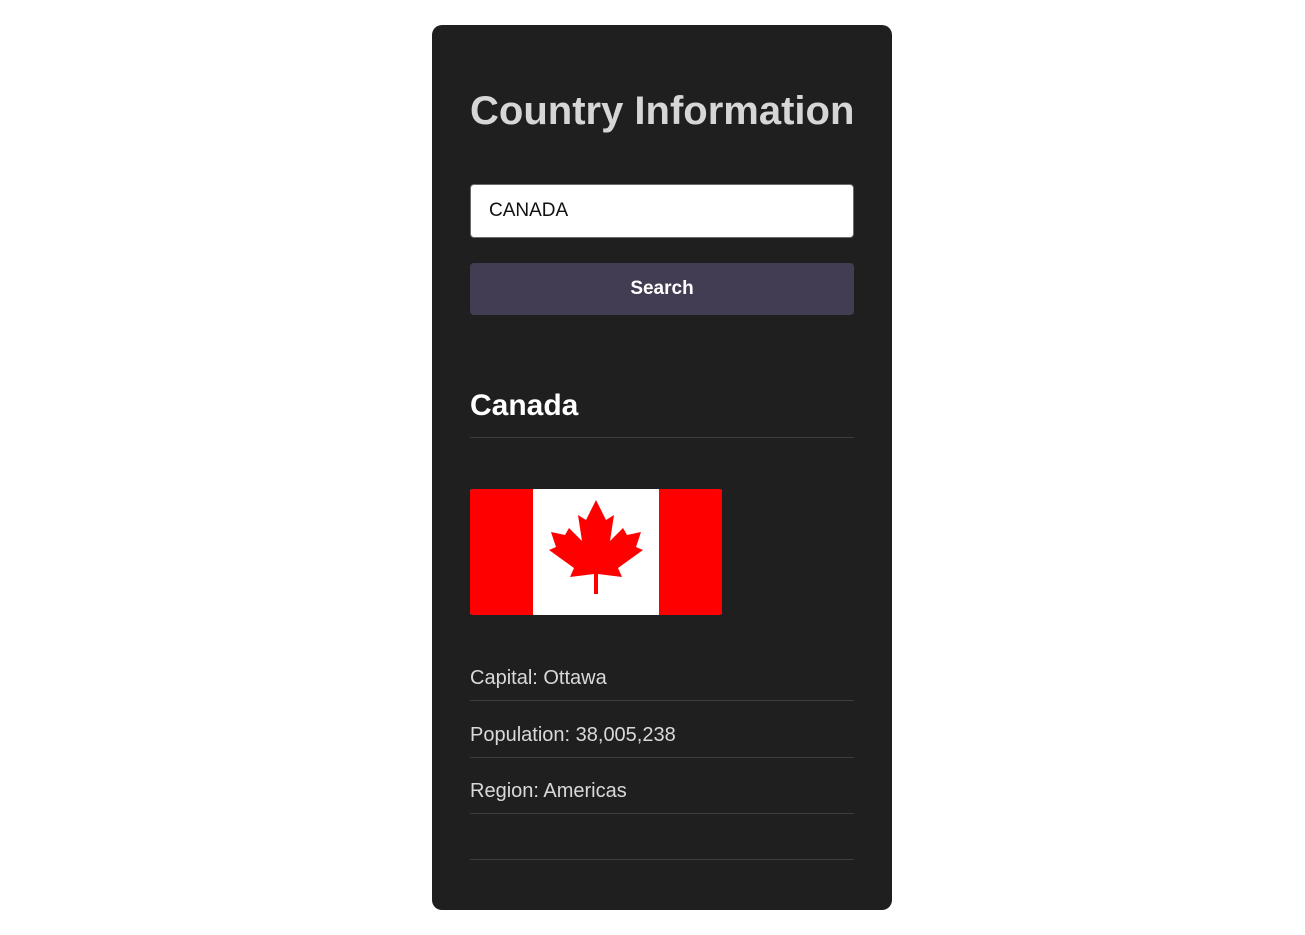 The width and height of the screenshot is (1305, 935). I want to click on country-search-input, so click(662, 211).